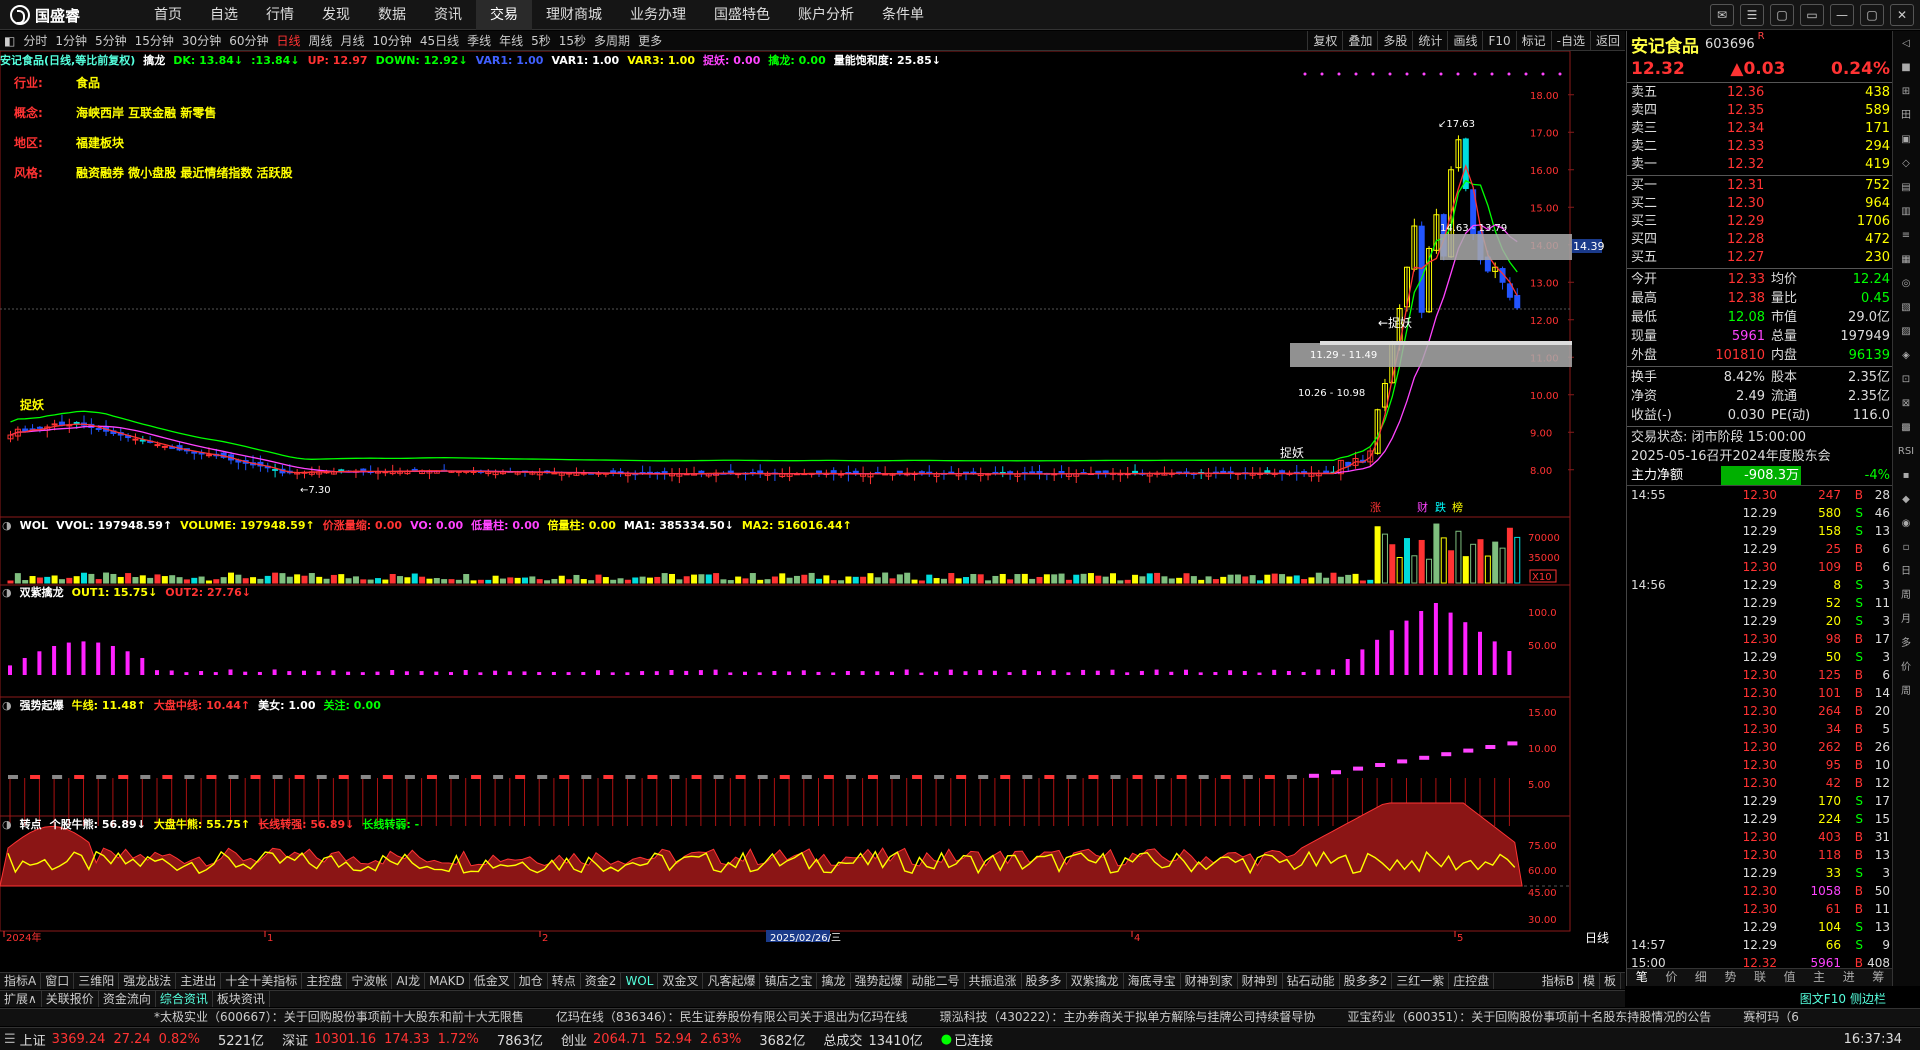 The image size is (1920, 1050). Describe the element at coordinates (1906, 356) in the screenshot. I see `sidebar-tool-icon: ◈` at that location.